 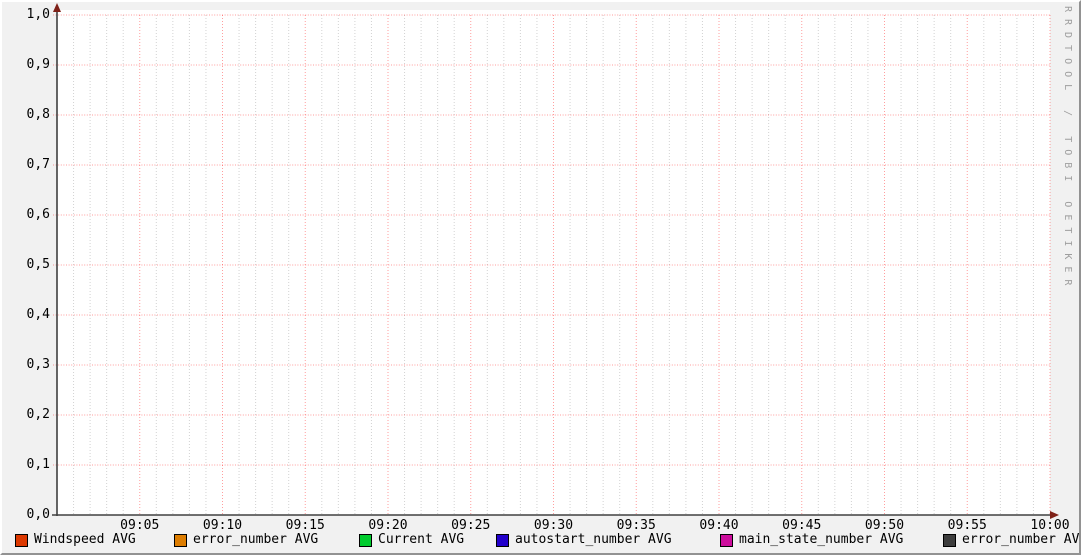 What do you see at coordinates (38, 314) in the screenshot?
I see `y-axis-tick-label: 0,4` at bounding box center [38, 314].